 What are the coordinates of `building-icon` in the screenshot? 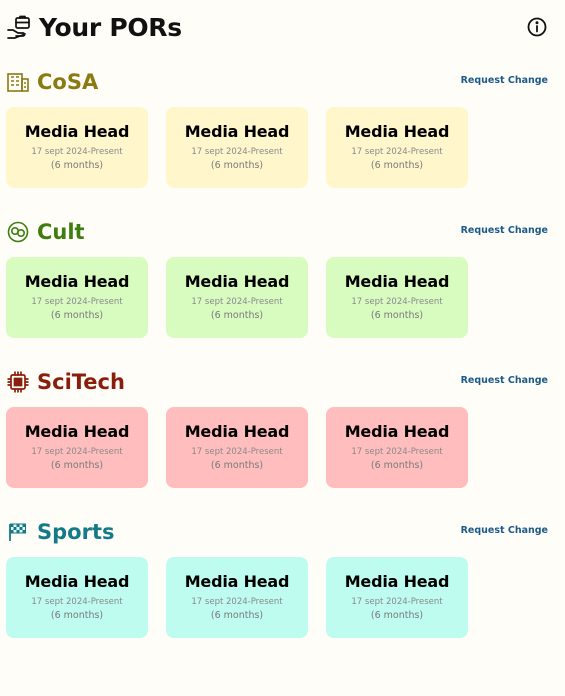 It's located at (18, 82).